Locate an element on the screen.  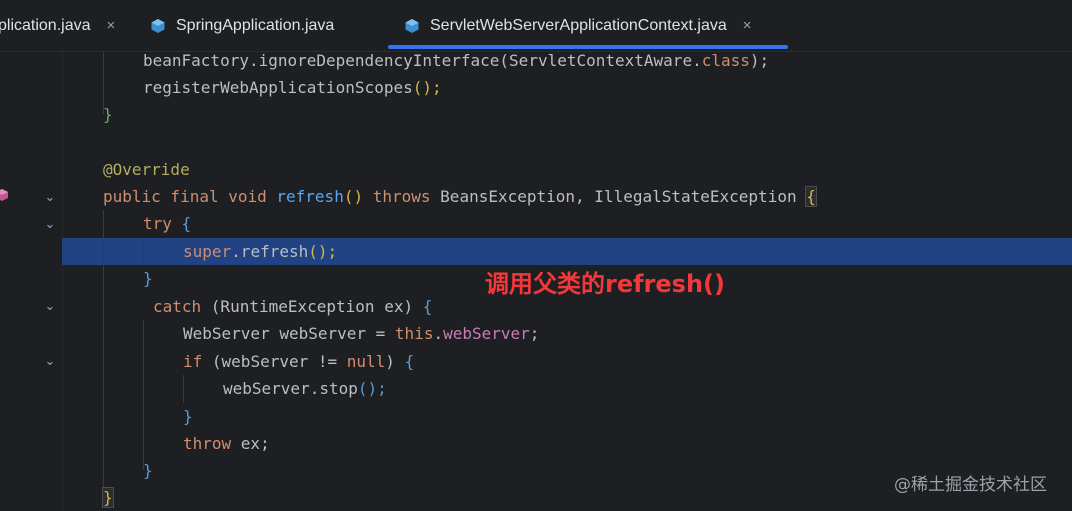
gutter-separator is located at coordinates (62, 281).